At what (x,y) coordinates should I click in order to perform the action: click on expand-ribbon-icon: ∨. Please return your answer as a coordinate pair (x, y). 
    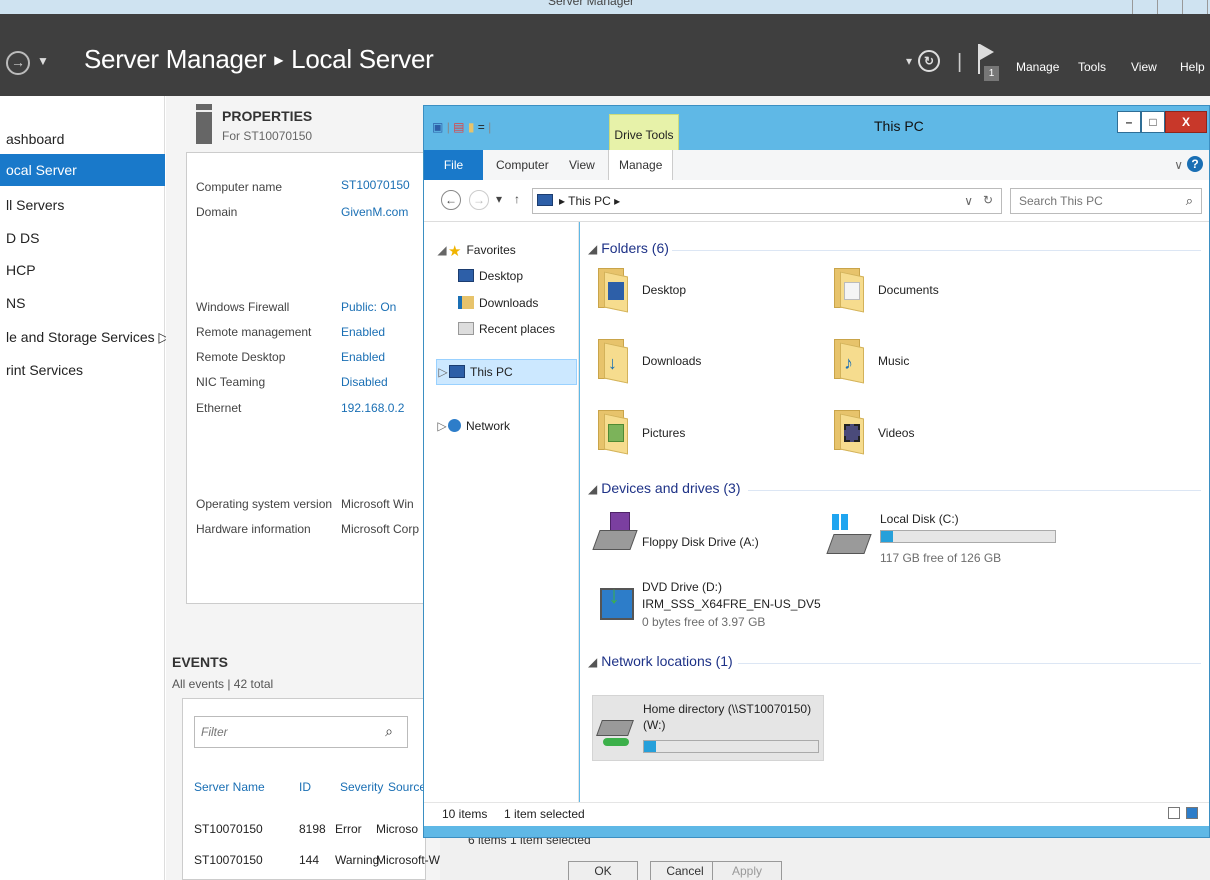
    Looking at the image, I should click on (1178, 165).